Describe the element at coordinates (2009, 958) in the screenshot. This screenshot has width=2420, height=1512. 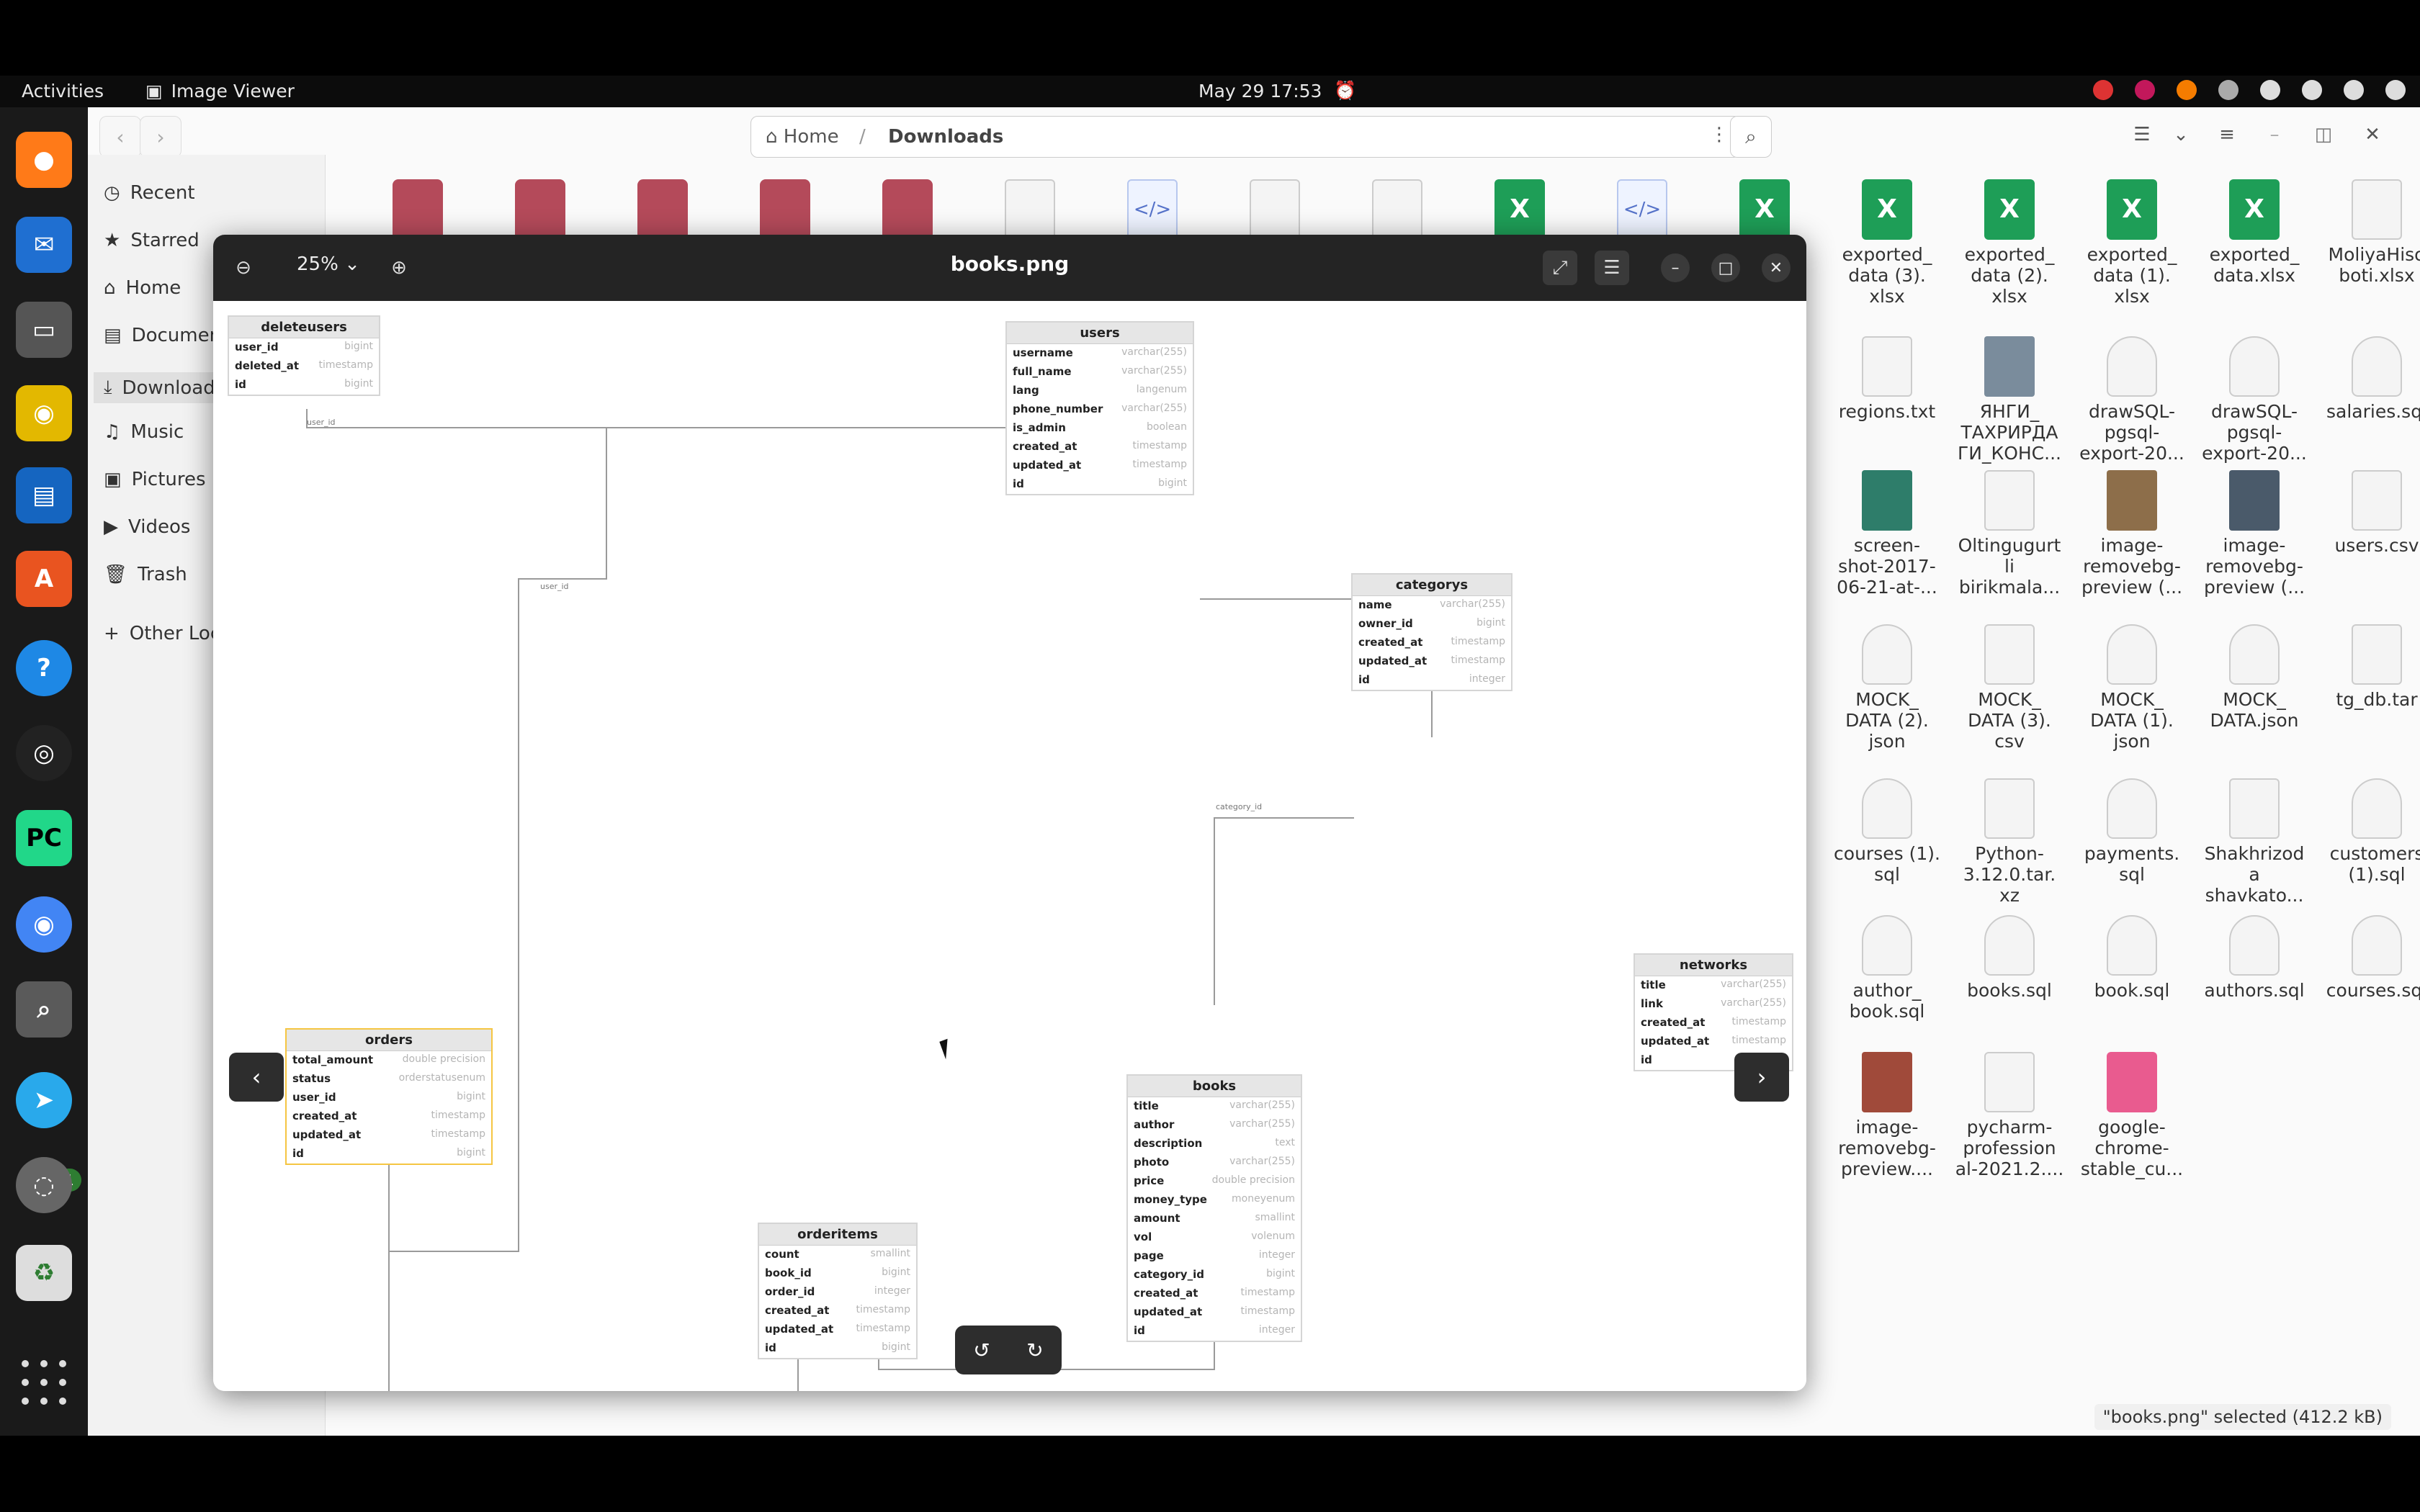
I see `file-item: books.sql` at that location.